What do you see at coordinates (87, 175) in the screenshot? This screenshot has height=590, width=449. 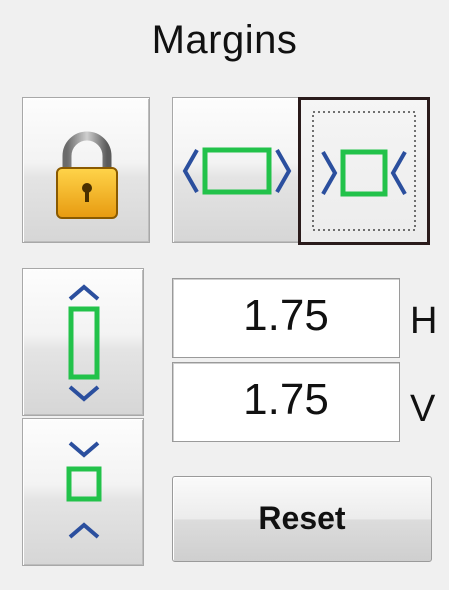 I see `lock-icon` at bounding box center [87, 175].